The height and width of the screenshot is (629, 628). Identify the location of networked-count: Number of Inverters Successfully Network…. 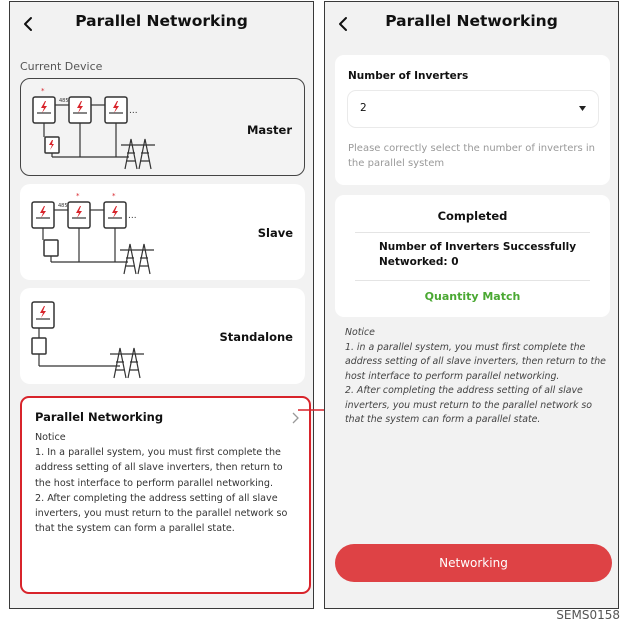
(478, 254).